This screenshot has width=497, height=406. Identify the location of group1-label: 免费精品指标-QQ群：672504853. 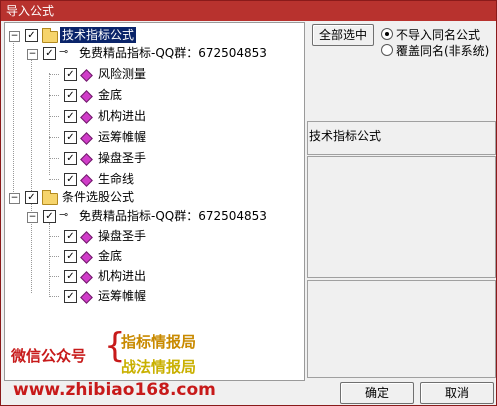
(173, 53).